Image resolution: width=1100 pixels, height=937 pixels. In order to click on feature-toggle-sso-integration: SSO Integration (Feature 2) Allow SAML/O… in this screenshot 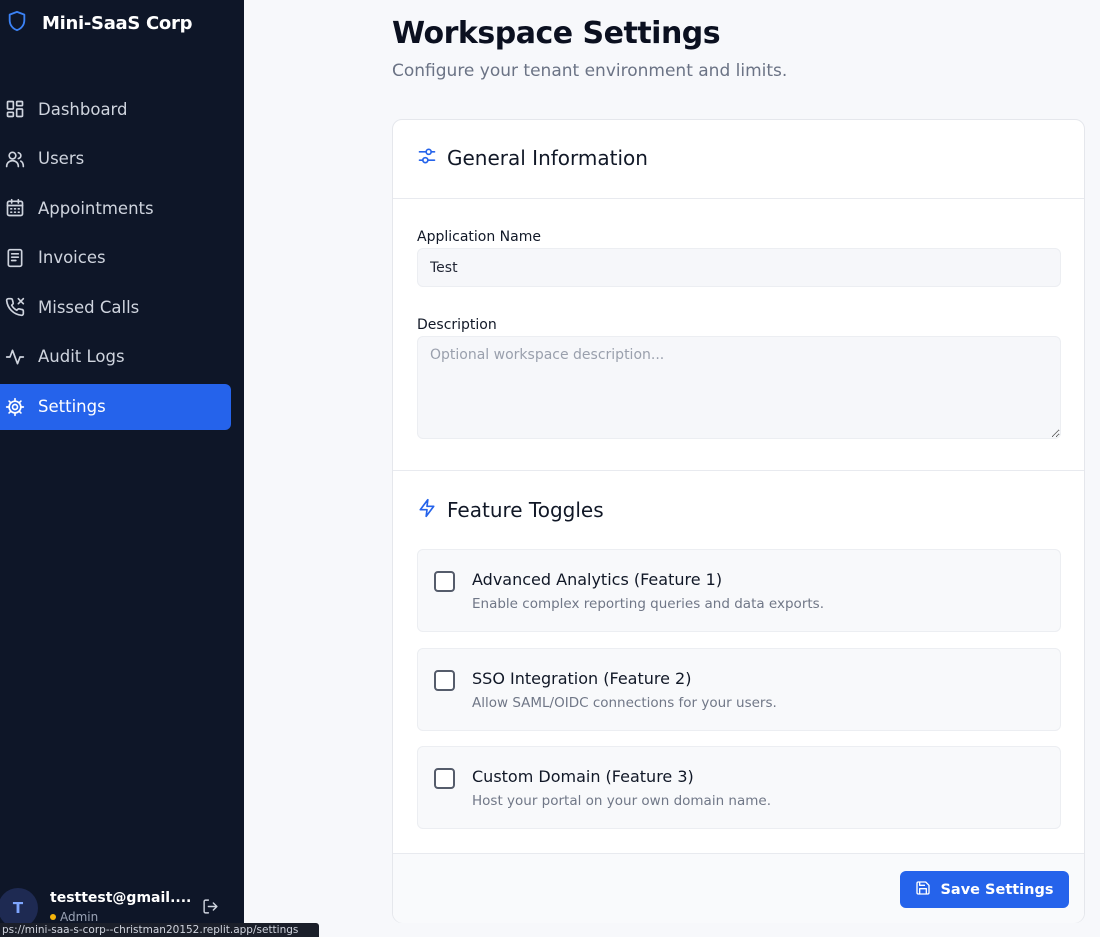, I will do `click(739, 689)`.